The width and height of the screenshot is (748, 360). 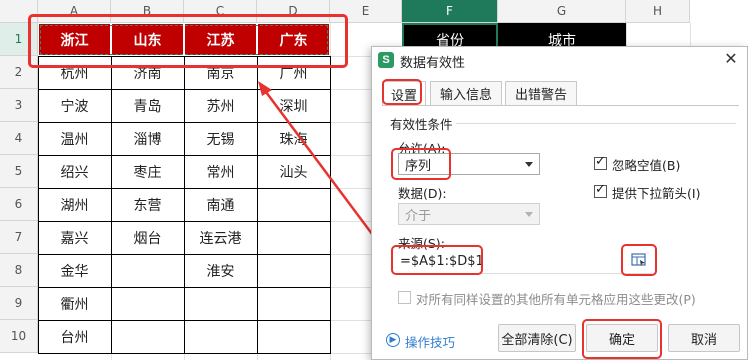 I want to click on tab-input-message-label: 输入信息, so click(x=465, y=95).